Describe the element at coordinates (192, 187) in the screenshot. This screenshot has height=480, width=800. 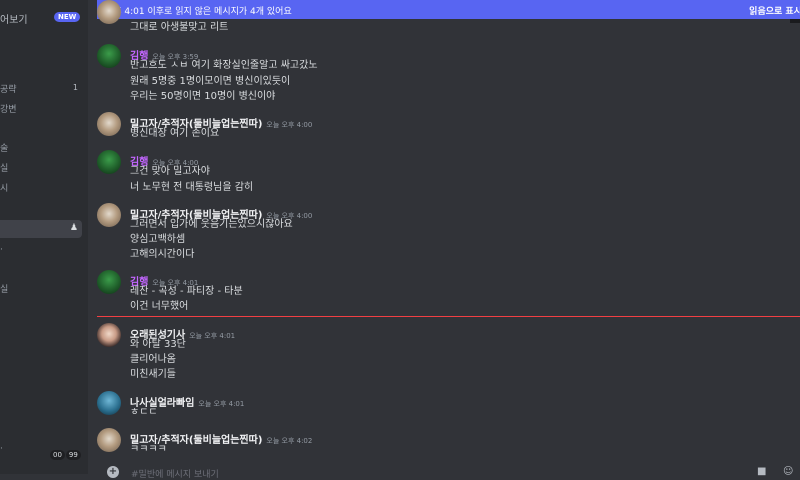
I see `message-text: 너 노무현 전 대통령님을 감히` at that location.